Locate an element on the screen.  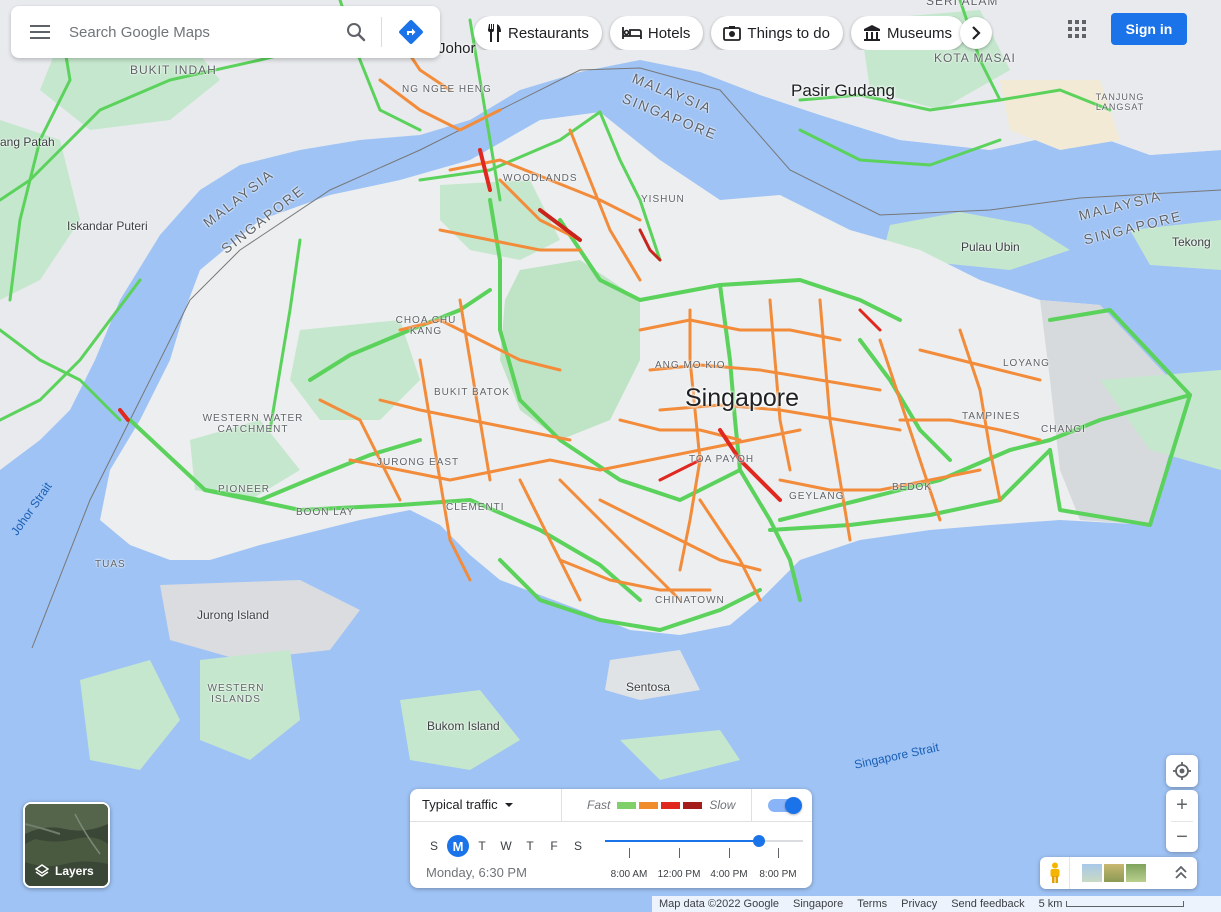
restaurant-icon is located at coordinates (494, 33).